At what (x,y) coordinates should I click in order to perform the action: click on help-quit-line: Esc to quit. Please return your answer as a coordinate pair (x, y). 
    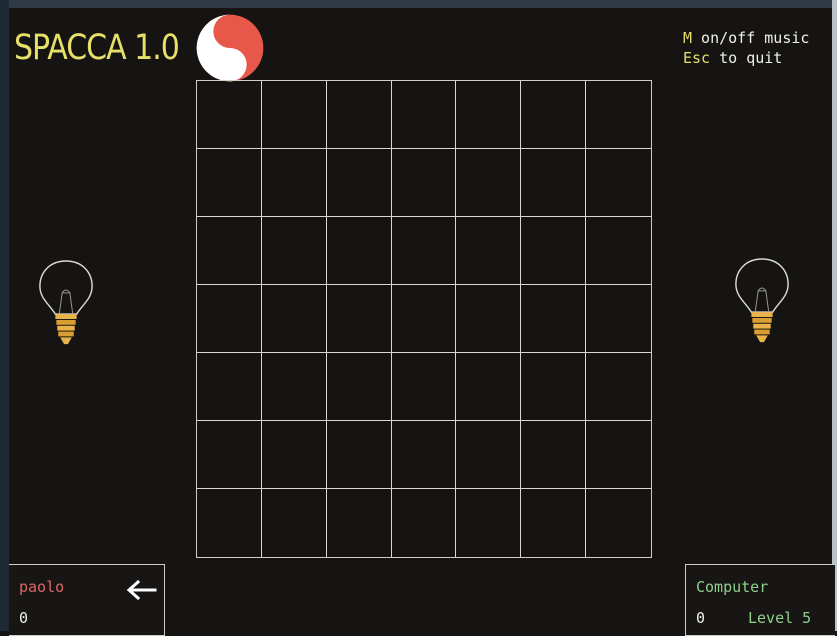
    Looking at the image, I should click on (746, 58).